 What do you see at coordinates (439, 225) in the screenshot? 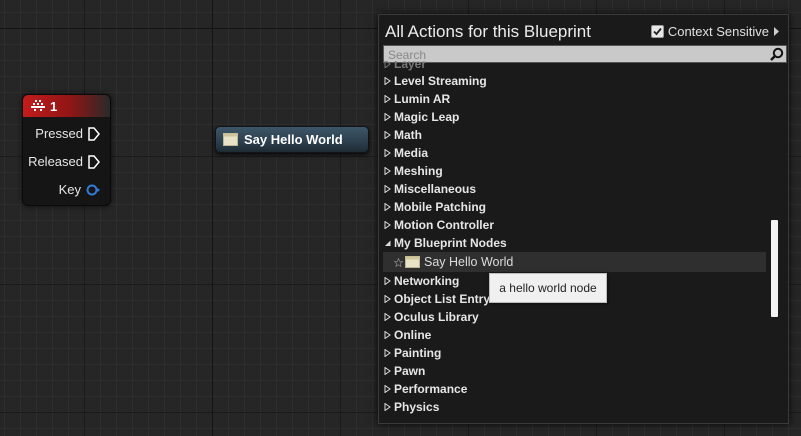
I see `category-motion-controller: Motion Controller` at bounding box center [439, 225].